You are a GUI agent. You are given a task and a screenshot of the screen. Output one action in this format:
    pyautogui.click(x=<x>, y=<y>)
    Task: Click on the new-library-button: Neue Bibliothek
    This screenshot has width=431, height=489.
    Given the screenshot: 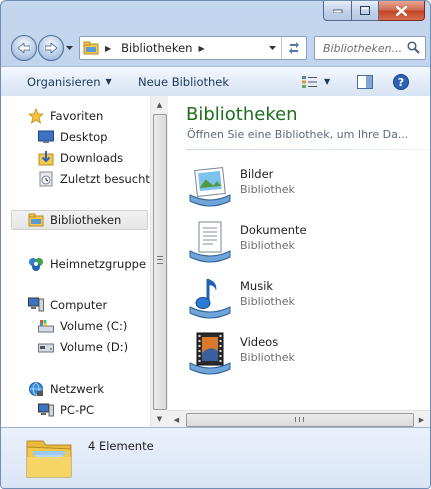 What is the action you would take?
    pyautogui.click(x=183, y=81)
    